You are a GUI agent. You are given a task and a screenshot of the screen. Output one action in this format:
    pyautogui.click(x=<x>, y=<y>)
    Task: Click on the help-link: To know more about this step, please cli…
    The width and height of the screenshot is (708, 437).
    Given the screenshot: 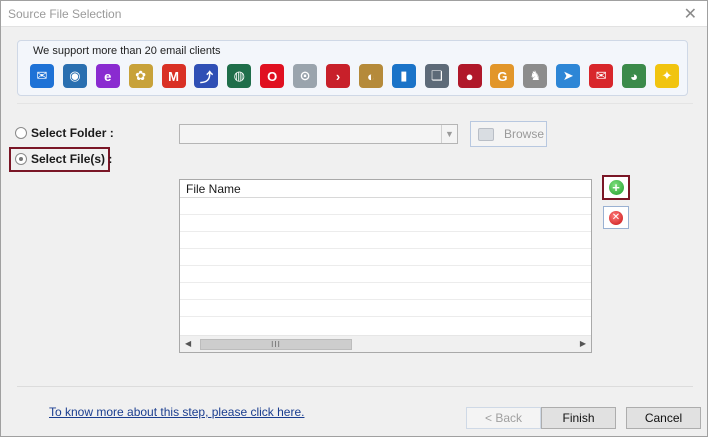 What is the action you would take?
    pyautogui.click(x=176, y=412)
    